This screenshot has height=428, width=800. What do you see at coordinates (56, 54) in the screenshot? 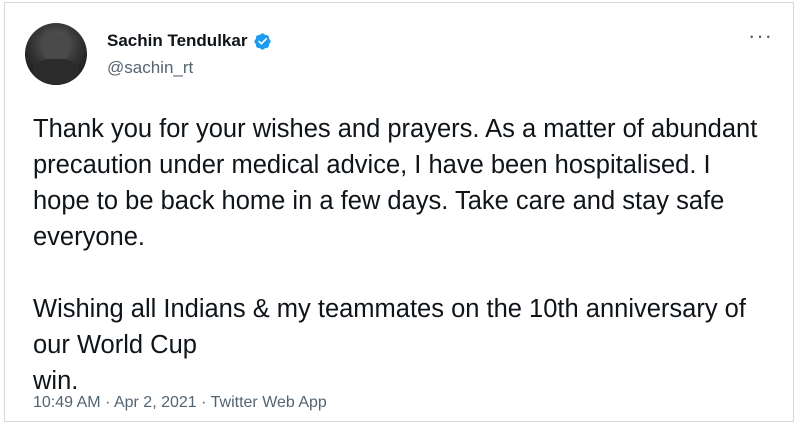
I see `avatar` at bounding box center [56, 54].